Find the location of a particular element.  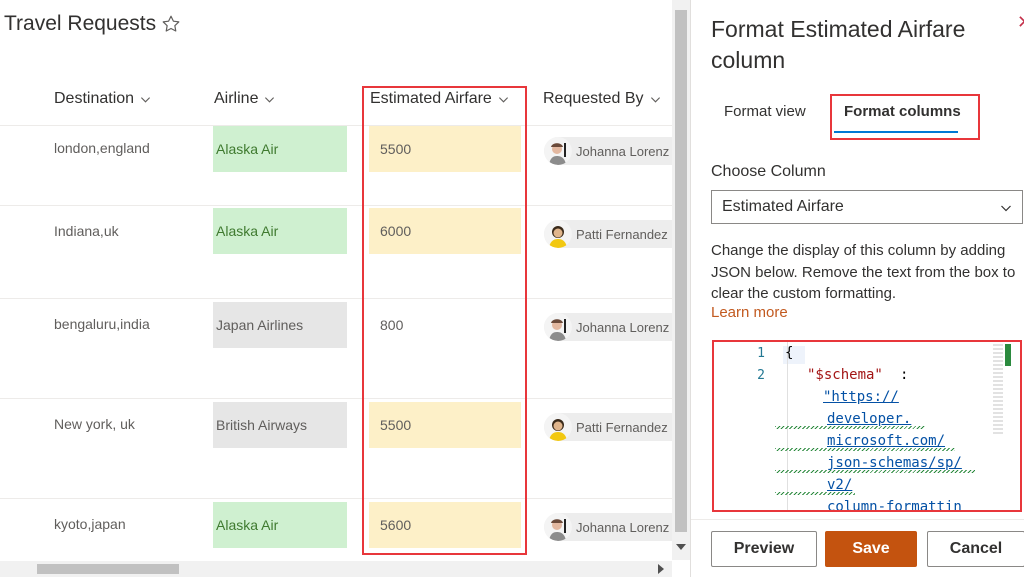

column-header-requested-by: Requested By is located at coordinates (602, 99).